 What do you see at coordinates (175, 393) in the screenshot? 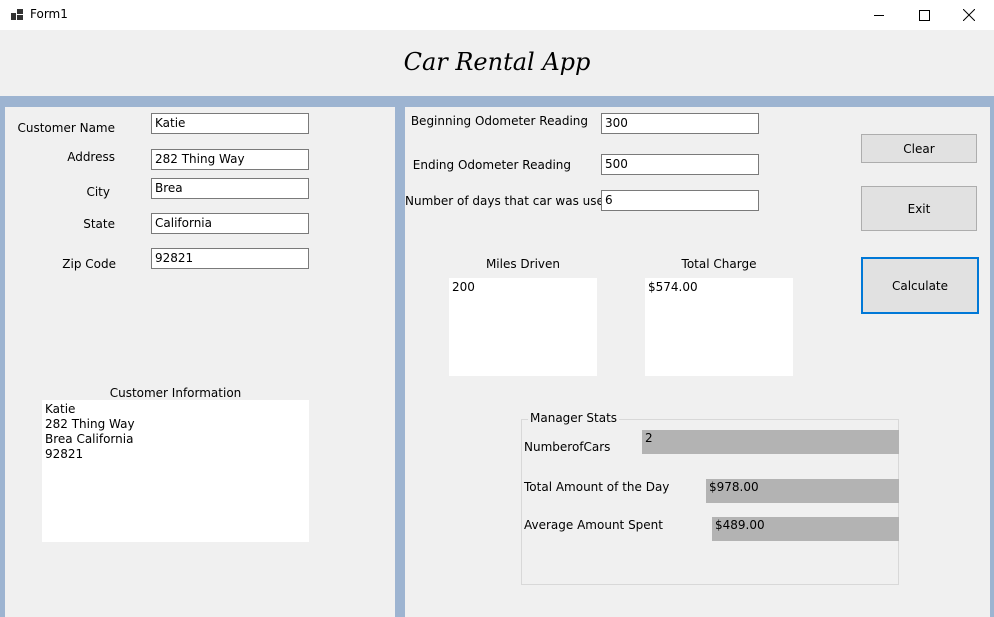
I see `customer-information-label: Customer Information` at bounding box center [175, 393].